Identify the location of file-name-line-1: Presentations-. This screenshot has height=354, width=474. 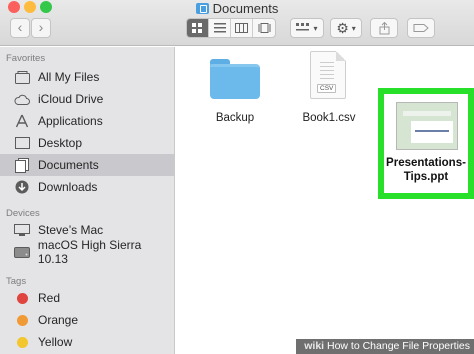
(426, 163).